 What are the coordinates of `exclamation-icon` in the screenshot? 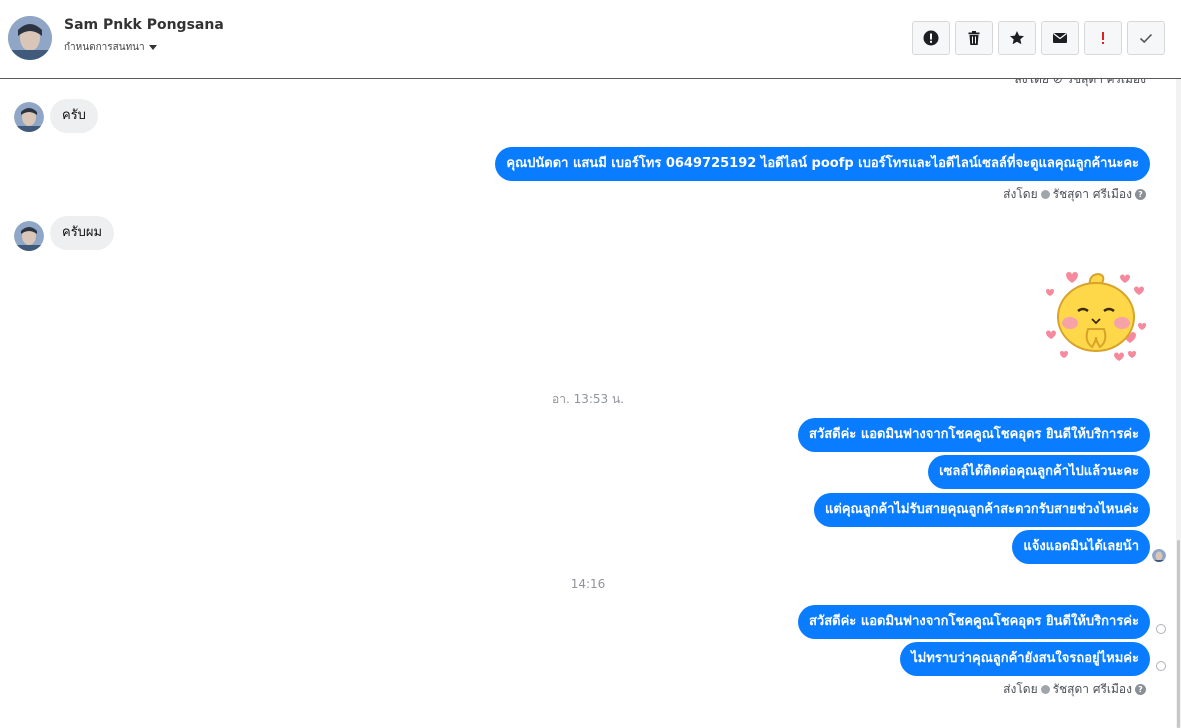 It's located at (1103, 38).